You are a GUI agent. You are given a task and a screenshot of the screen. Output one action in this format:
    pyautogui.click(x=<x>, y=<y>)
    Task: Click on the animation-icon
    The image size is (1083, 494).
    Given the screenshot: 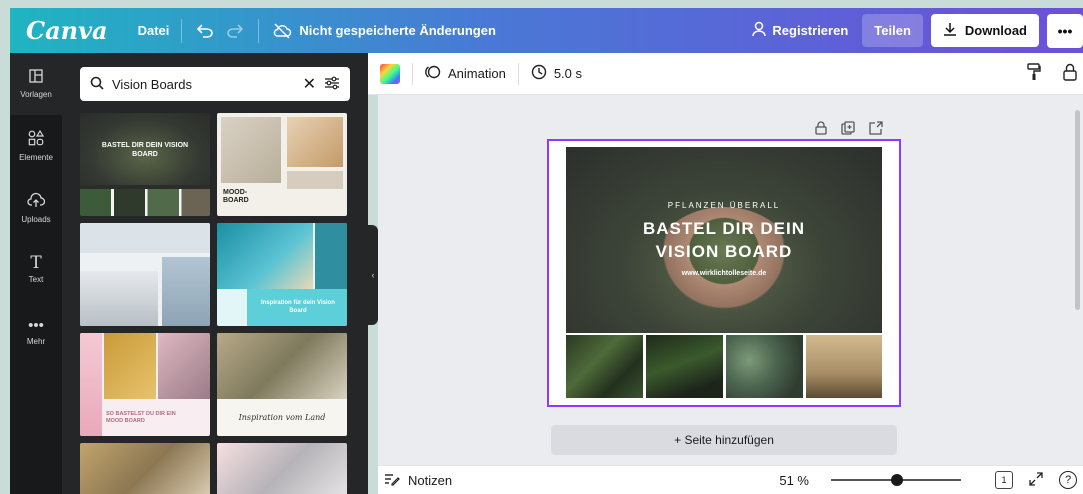 What is the action you would take?
    pyautogui.click(x=433, y=73)
    